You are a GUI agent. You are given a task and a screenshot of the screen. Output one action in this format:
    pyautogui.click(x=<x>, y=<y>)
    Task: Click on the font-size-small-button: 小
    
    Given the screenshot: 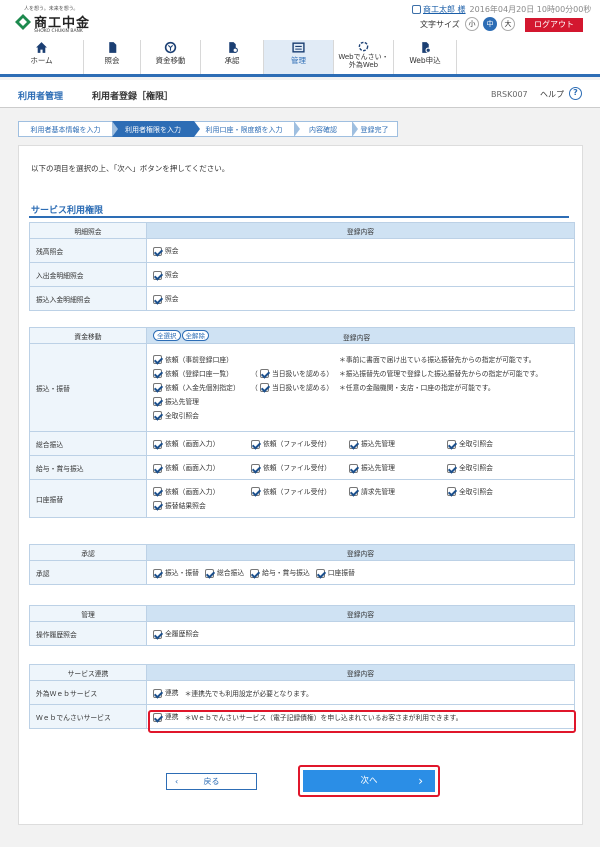 What is the action you would take?
    pyautogui.click(x=472, y=24)
    